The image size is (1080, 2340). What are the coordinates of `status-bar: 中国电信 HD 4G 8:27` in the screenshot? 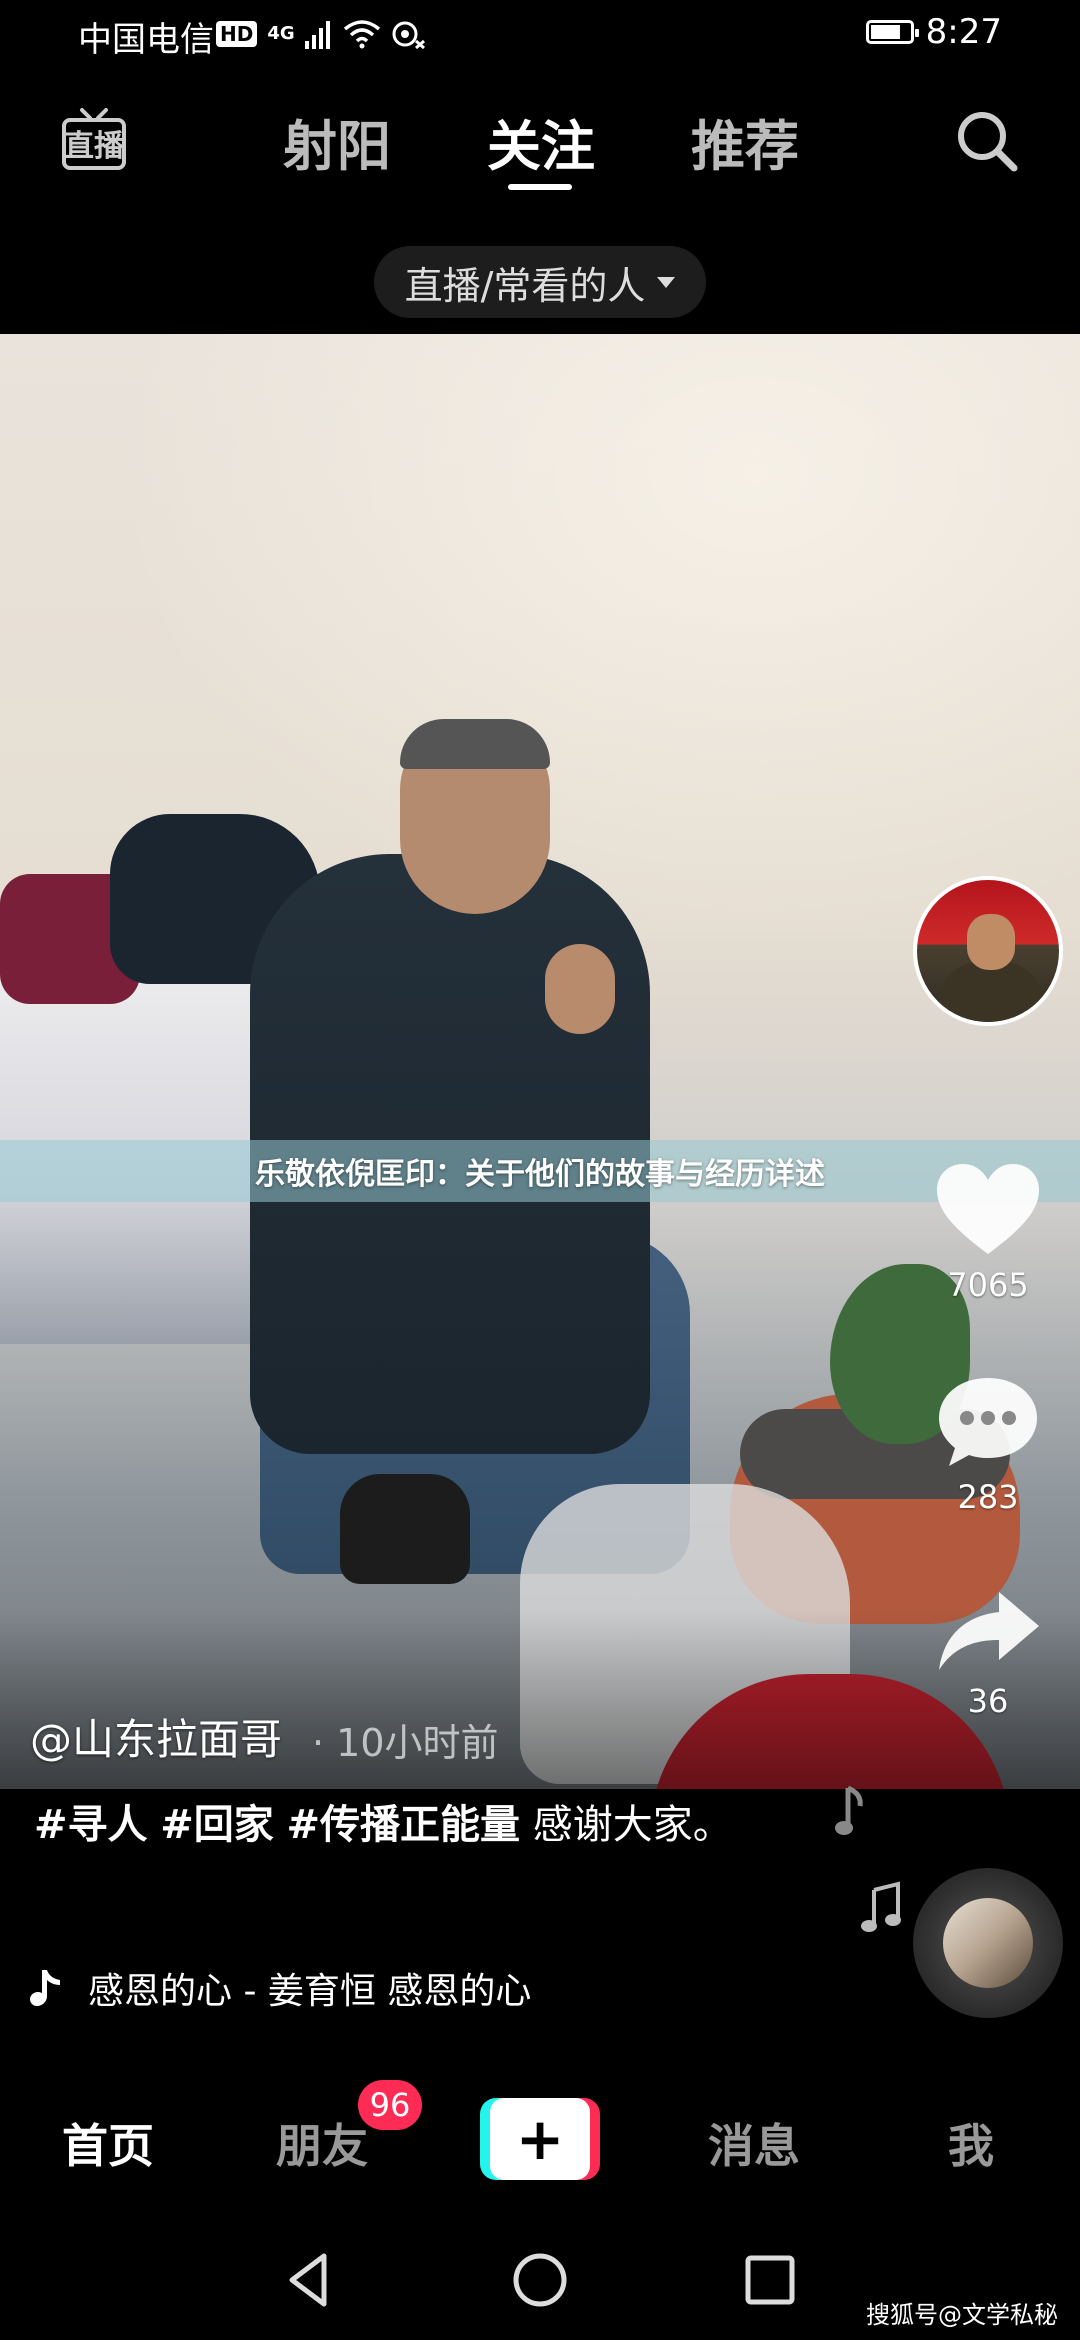 It's located at (540, 36).